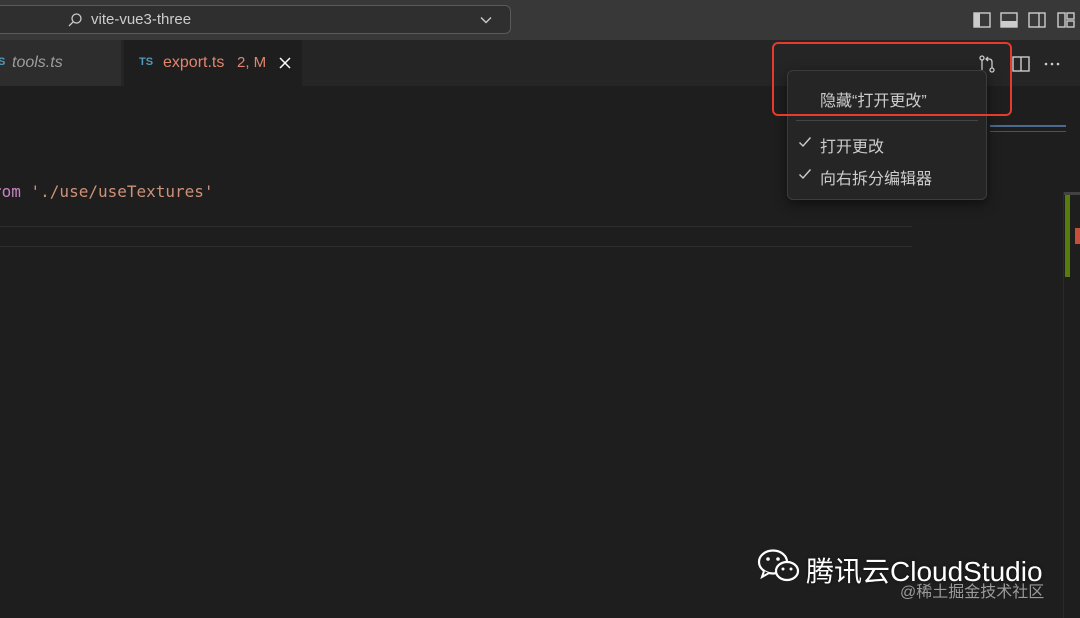 The height and width of the screenshot is (618, 1080). I want to click on code-keyword: rom, so click(10, 191).